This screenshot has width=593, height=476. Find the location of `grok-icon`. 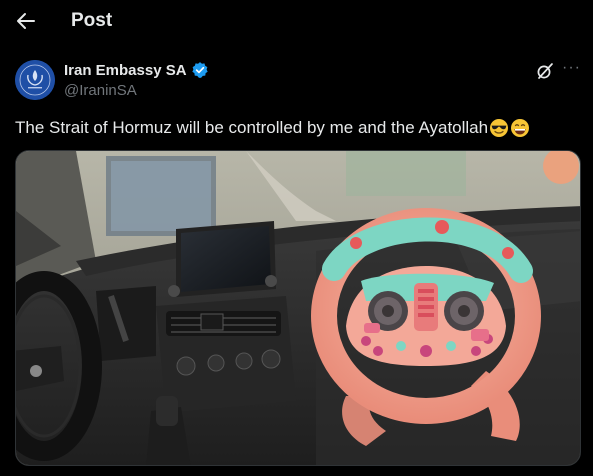

grok-icon is located at coordinates (545, 71).